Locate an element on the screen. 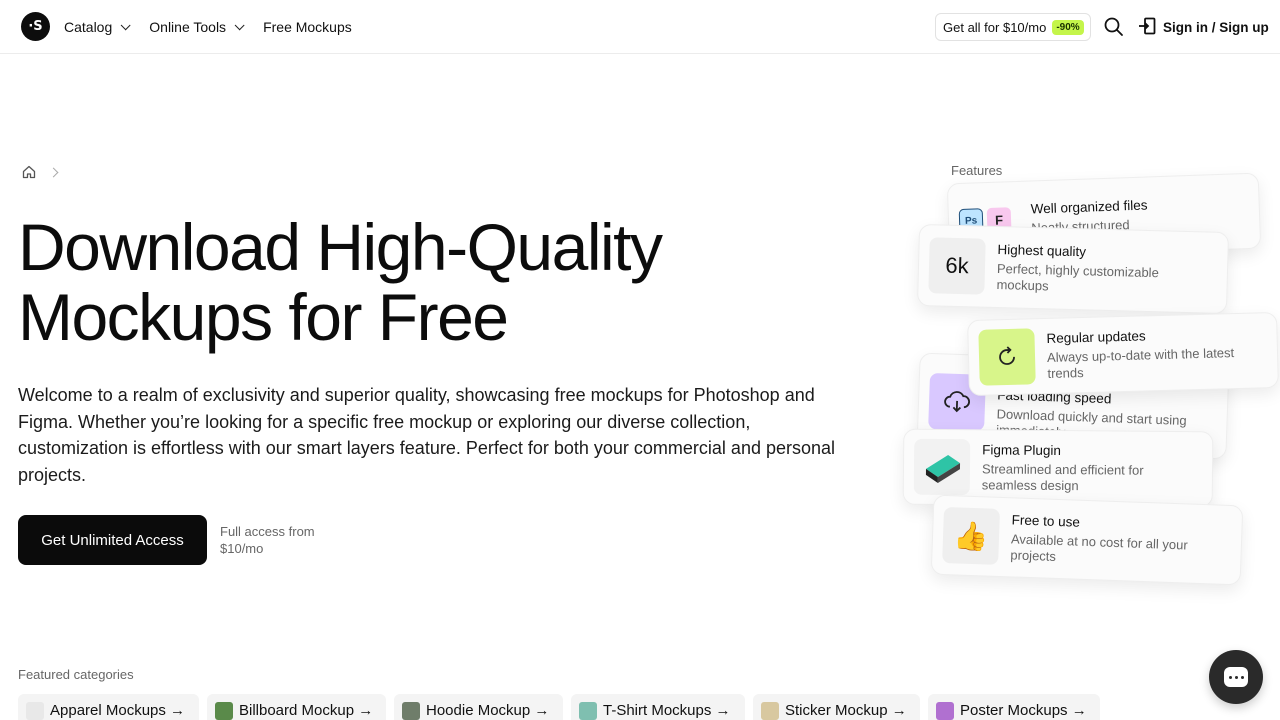 This screenshot has height=720, width=1280. page-title: Download High-Quality Mockups for Free is located at coordinates (378, 282).